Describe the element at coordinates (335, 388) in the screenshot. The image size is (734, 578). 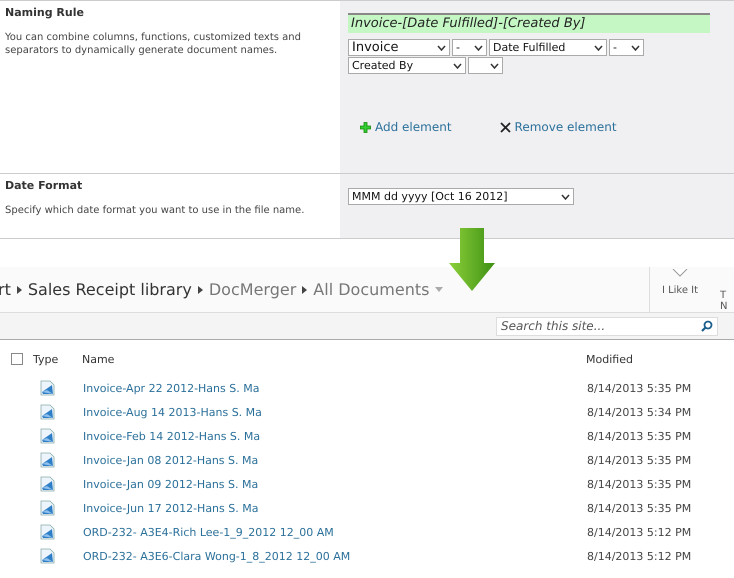
I see `document-link: Invoice-Apr 22 2012-Hans S. Ma` at that location.